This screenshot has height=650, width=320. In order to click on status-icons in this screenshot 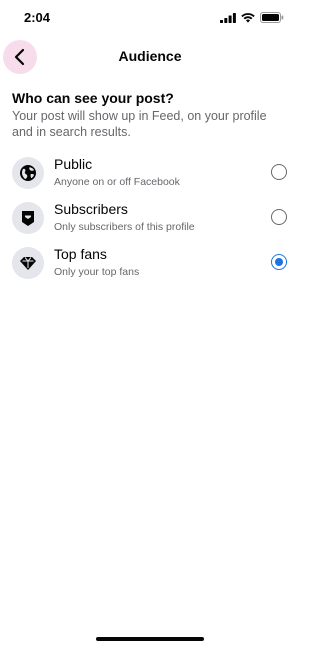, I will do `click(252, 17)`.